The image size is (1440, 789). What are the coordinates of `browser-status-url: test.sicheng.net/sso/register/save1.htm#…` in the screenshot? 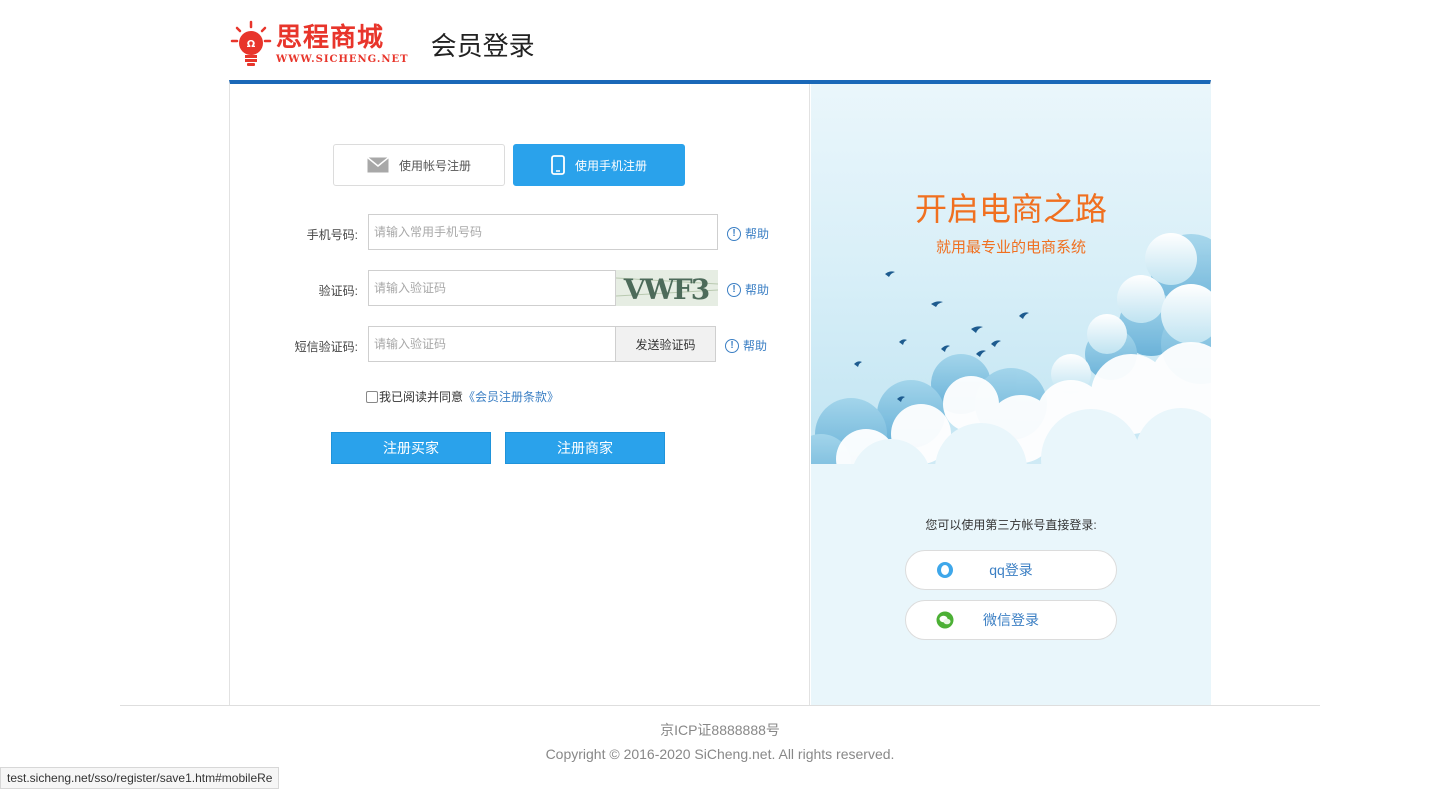 It's located at (140, 778).